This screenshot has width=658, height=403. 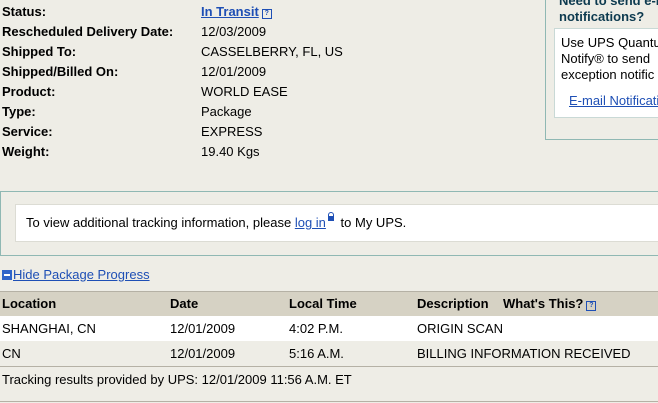 I want to click on detail-label: Product:, so click(x=29, y=91).